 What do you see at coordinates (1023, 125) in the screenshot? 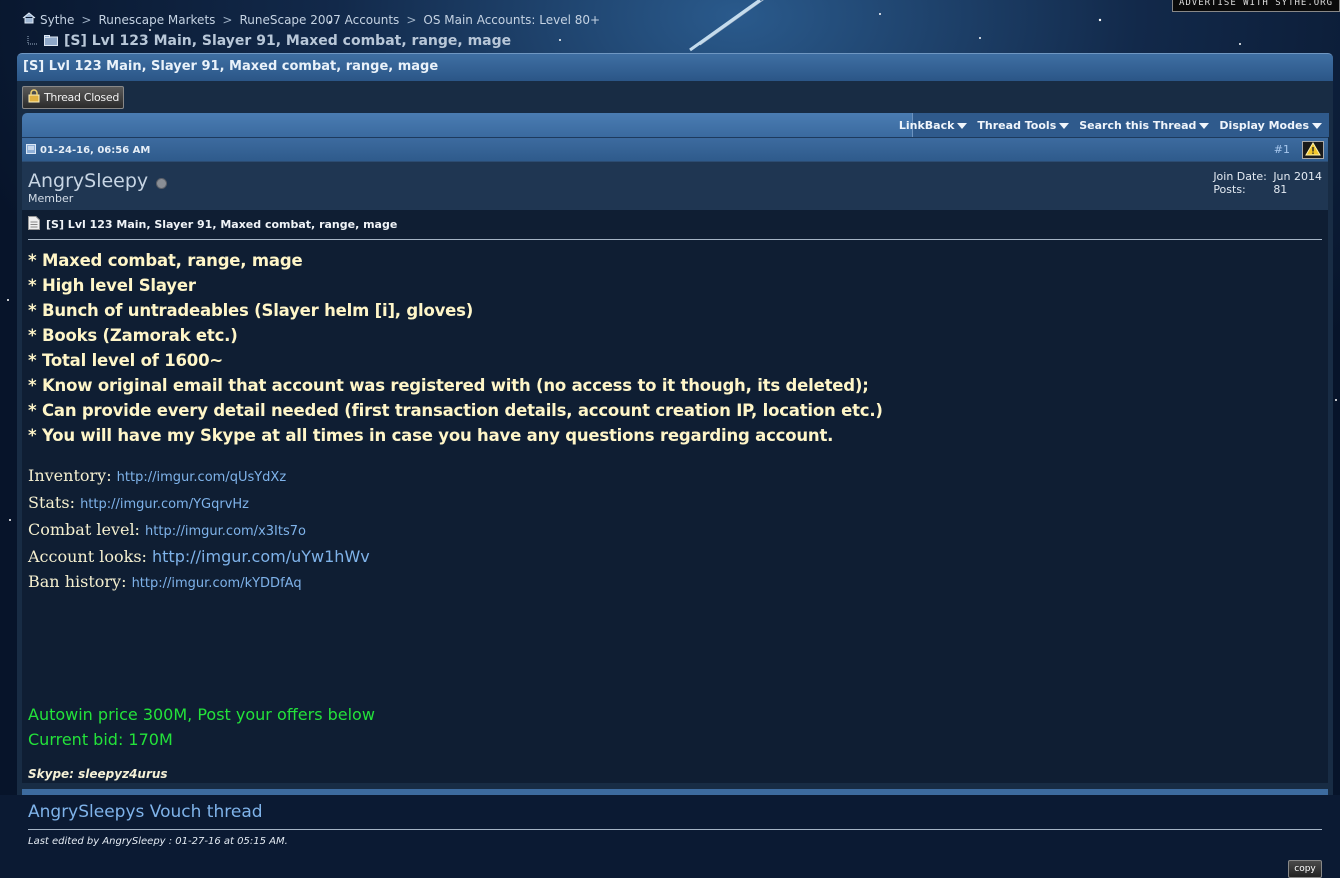
I see `thread-tools-menu: Thread Tools` at bounding box center [1023, 125].